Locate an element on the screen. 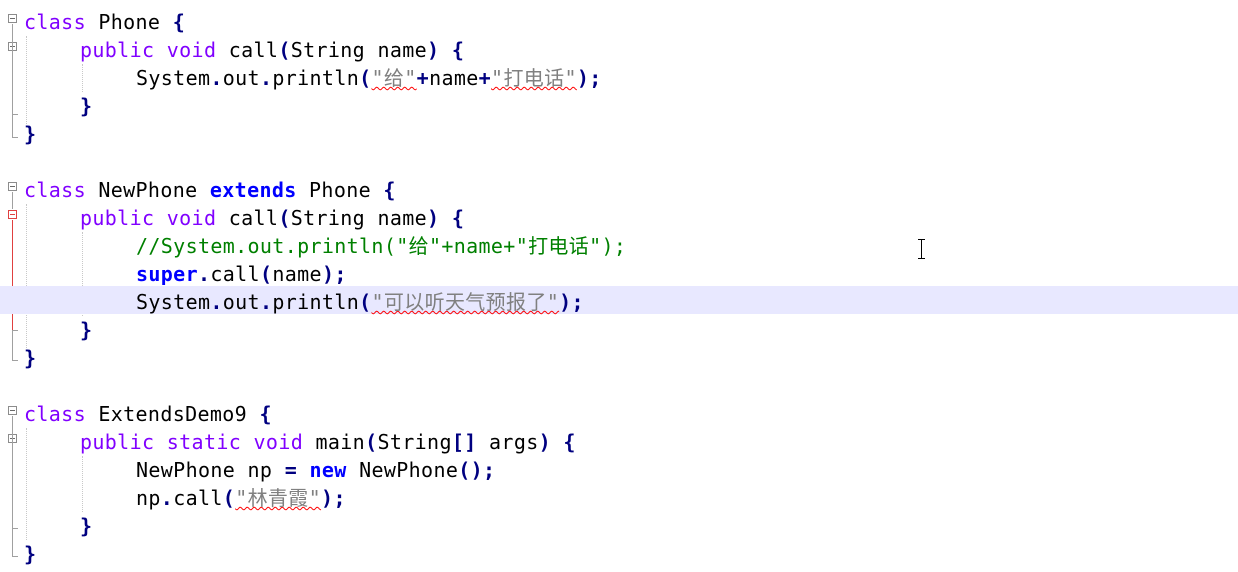 The image size is (1238, 572). code-line: class NewPhone extends Phone { is located at coordinates (619, 188).